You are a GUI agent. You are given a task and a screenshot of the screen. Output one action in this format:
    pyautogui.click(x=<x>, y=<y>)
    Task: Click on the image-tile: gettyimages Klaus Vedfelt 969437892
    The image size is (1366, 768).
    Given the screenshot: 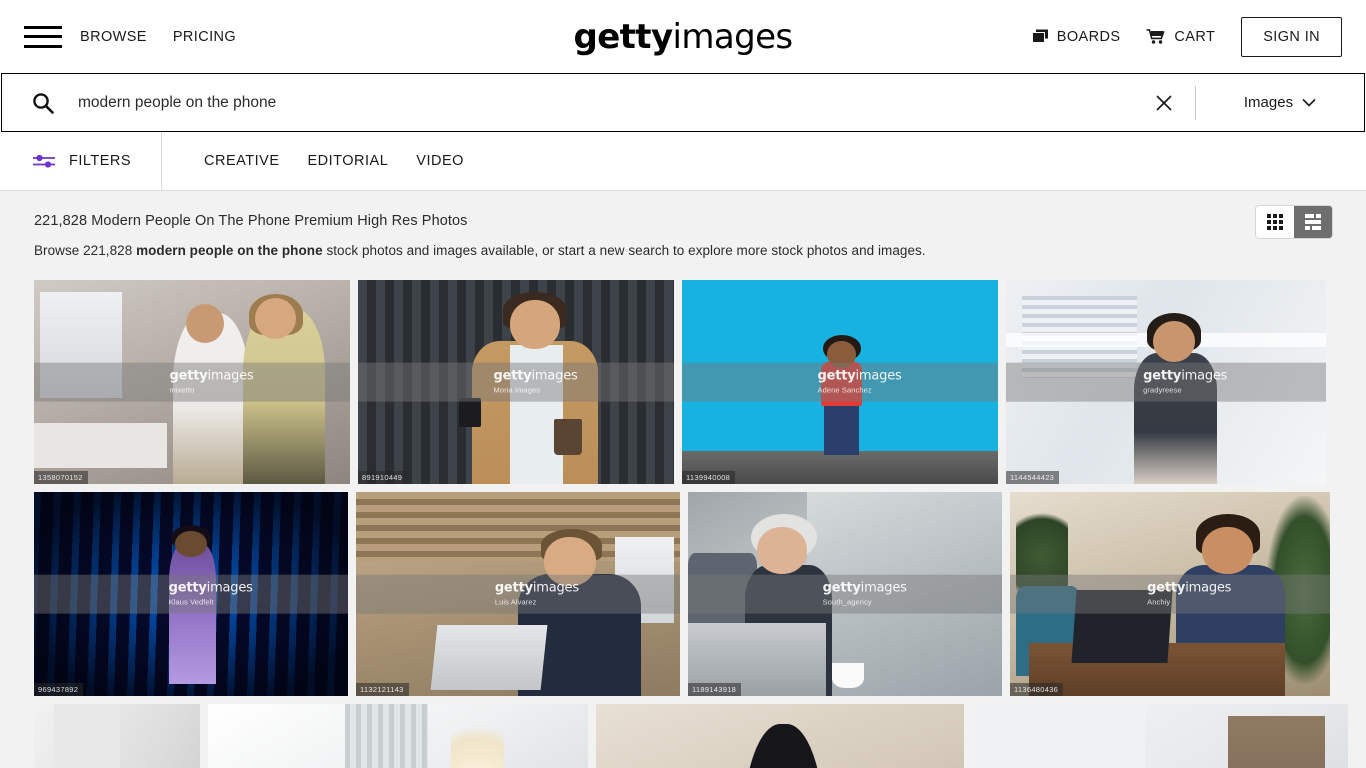 What is the action you would take?
    pyautogui.click(x=191, y=594)
    